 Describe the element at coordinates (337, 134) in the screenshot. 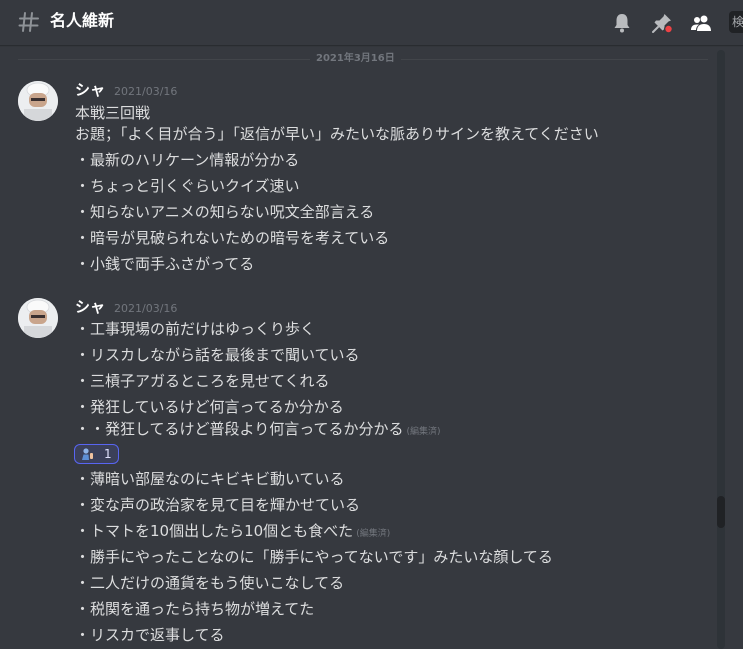

I see `message-text-line: お題；「よく目が合う」「返信が早い」みたいな脈ありサインを教えてください` at that location.